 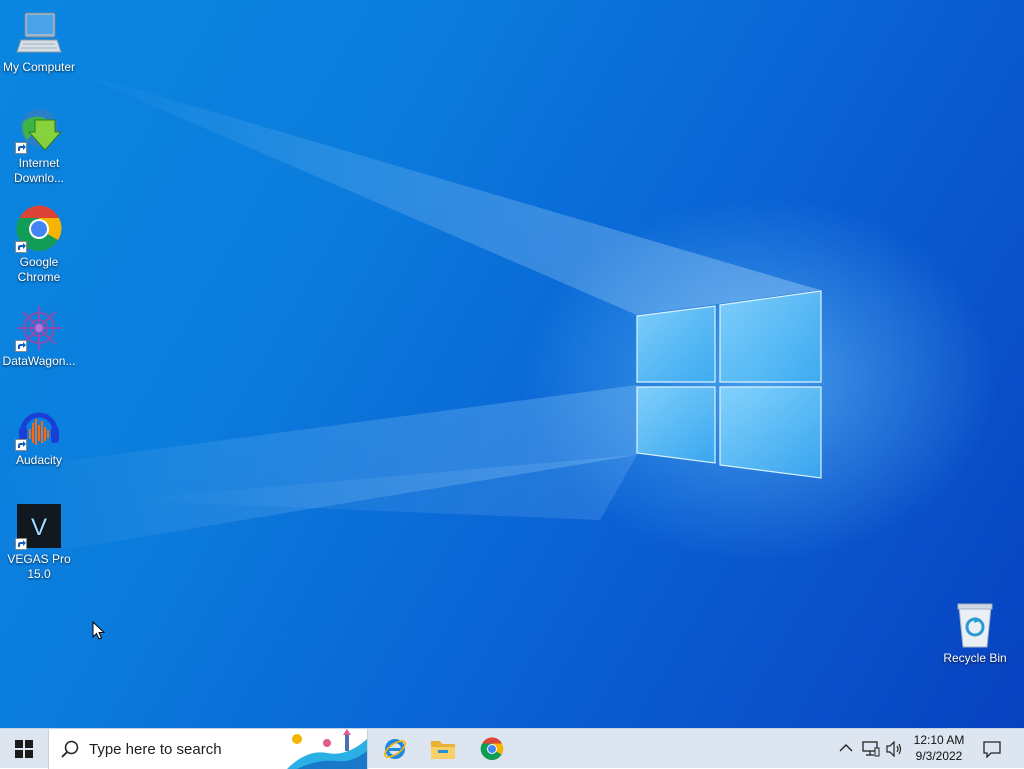 I want to click on taskbar-clock: 12:10 AM 9/3/2022, so click(x=939, y=748).